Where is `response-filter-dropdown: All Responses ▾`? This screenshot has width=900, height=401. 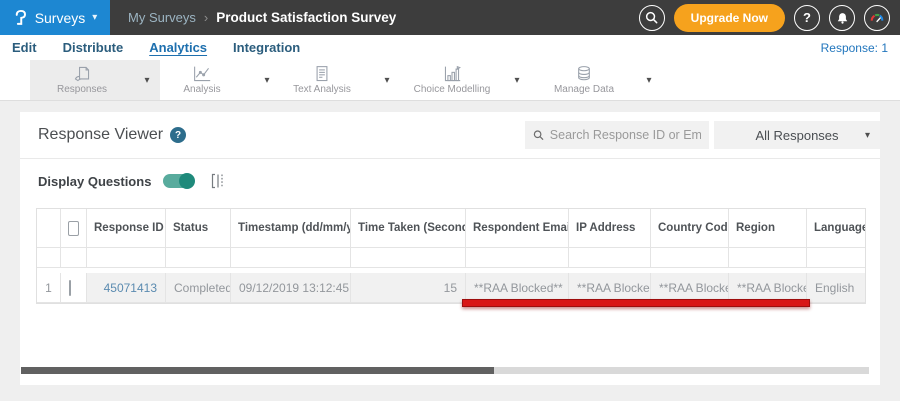
response-filter-dropdown: All Responses ▾ is located at coordinates (797, 135).